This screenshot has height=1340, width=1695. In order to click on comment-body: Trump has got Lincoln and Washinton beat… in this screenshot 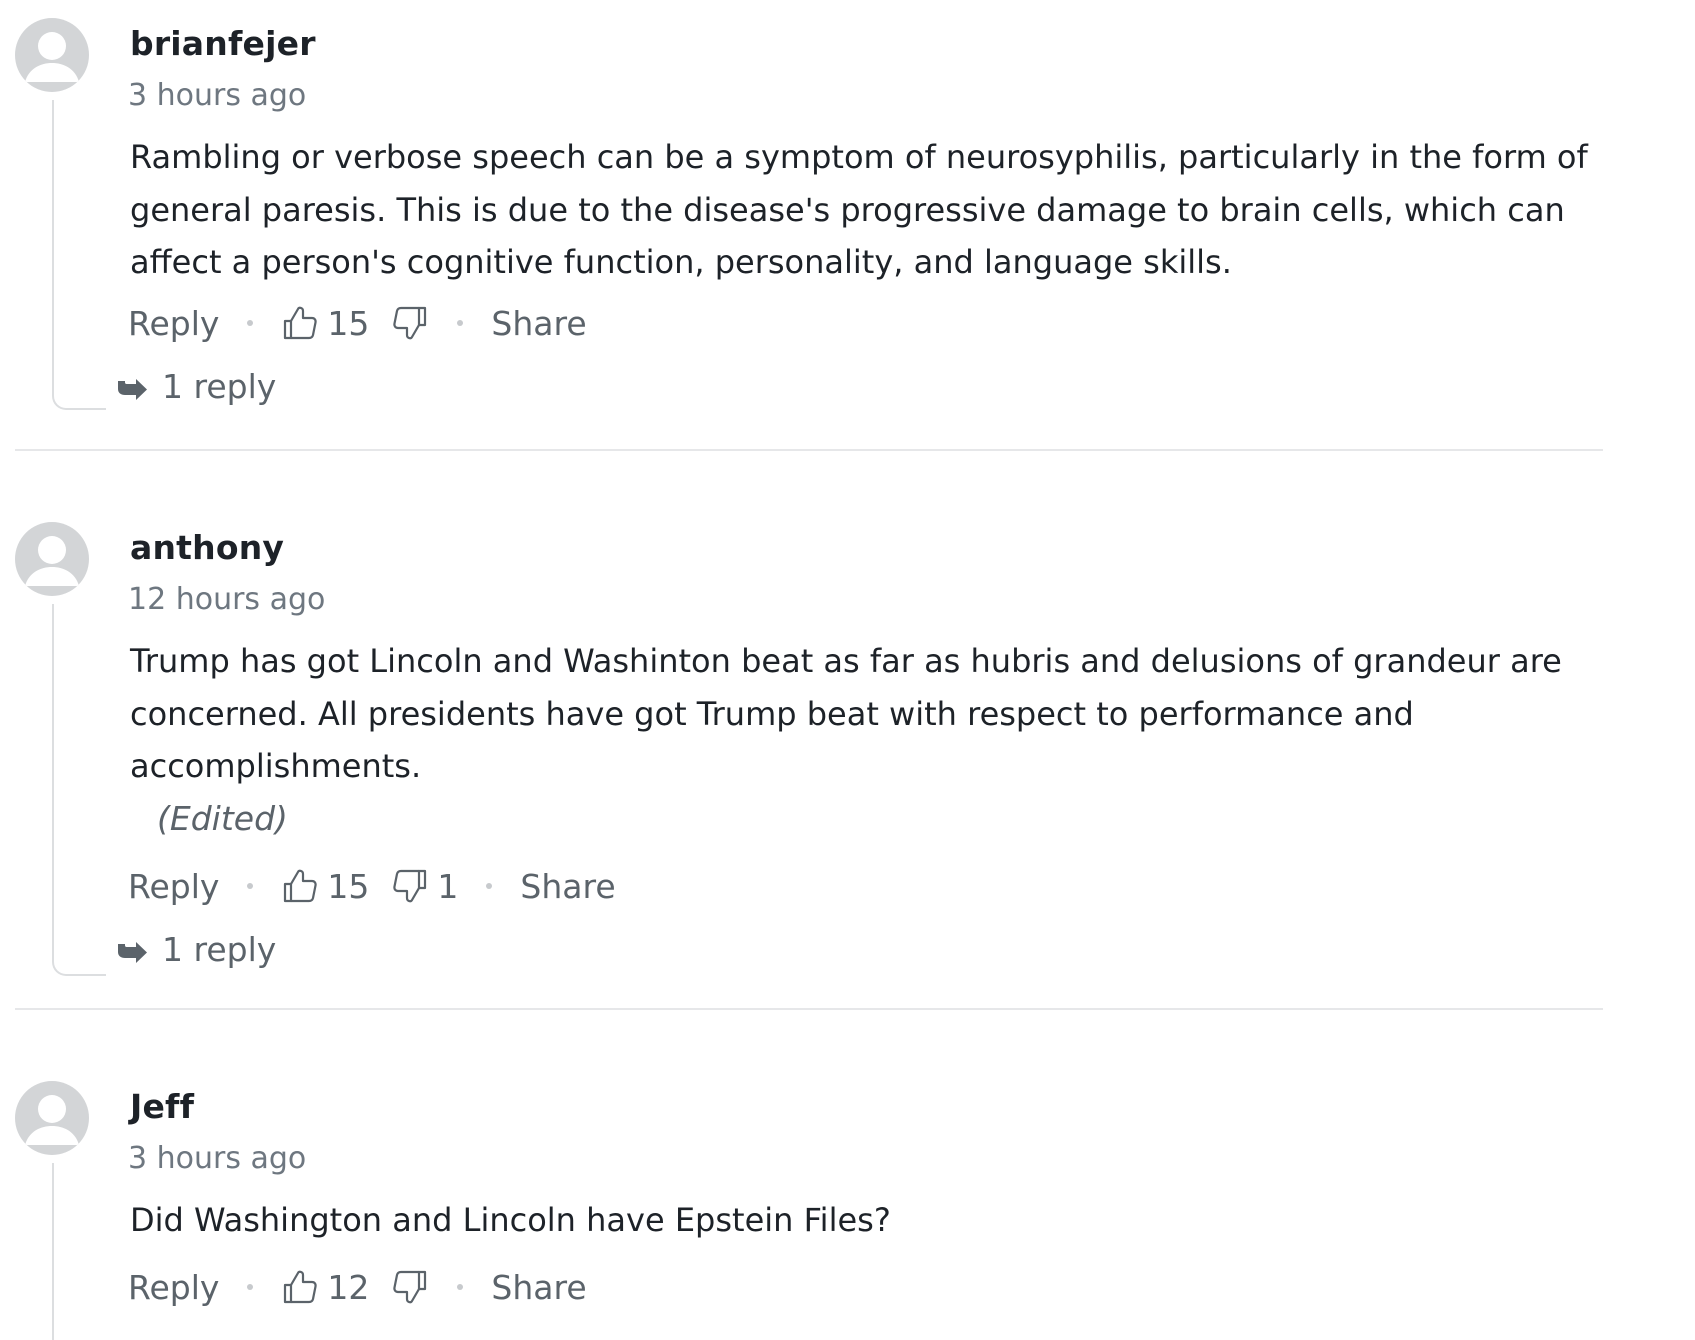, I will do `click(846, 713)`.